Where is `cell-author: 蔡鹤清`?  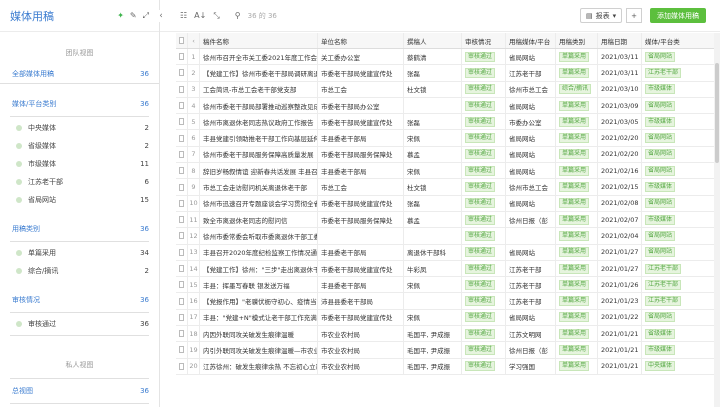
cell-author: 蔡鹤清 is located at coordinates (433, 57).